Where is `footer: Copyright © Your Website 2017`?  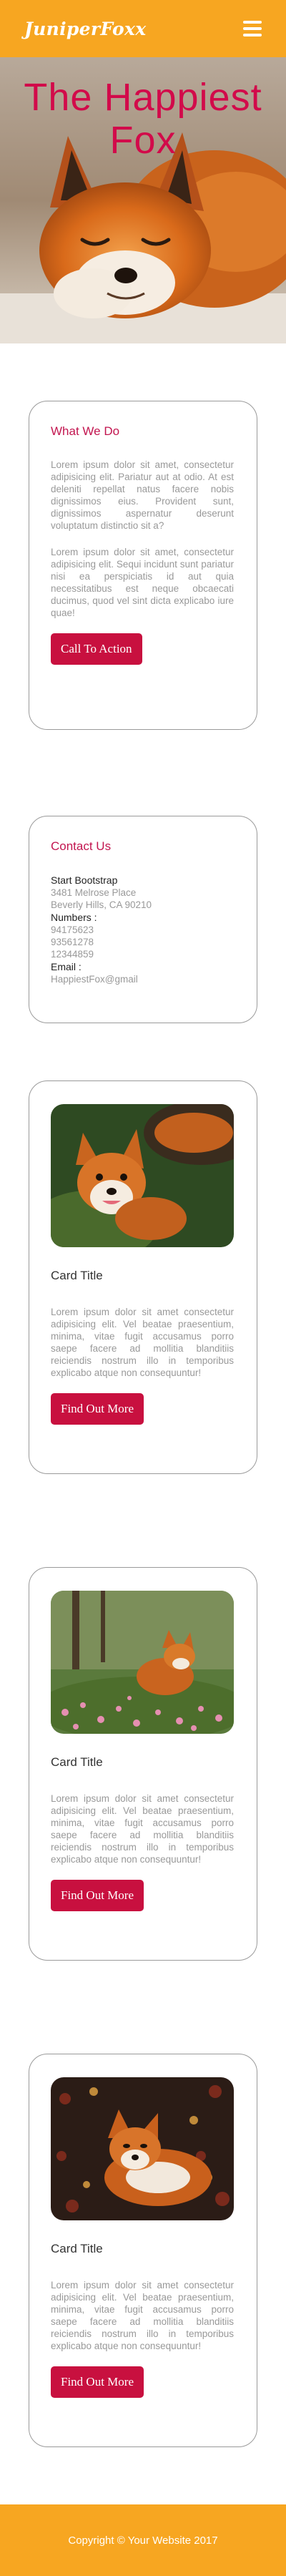 footer: Copyright © Your Website 2017 is located at coordinates (143, 2540).